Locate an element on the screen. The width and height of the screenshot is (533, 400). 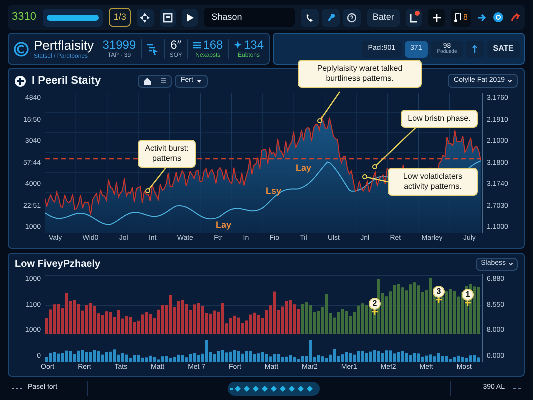
up-arrow-icon is located at coordinates (475, 49).